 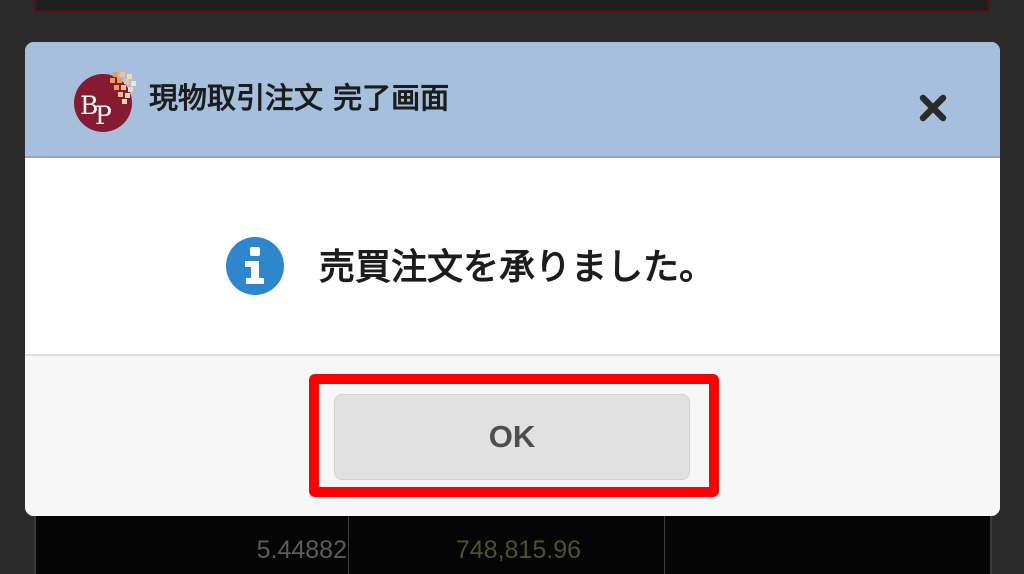 What do you see at coordinates (933, 108) in the screenshot?
I see `close-icon` at bounding box center [933, 108].